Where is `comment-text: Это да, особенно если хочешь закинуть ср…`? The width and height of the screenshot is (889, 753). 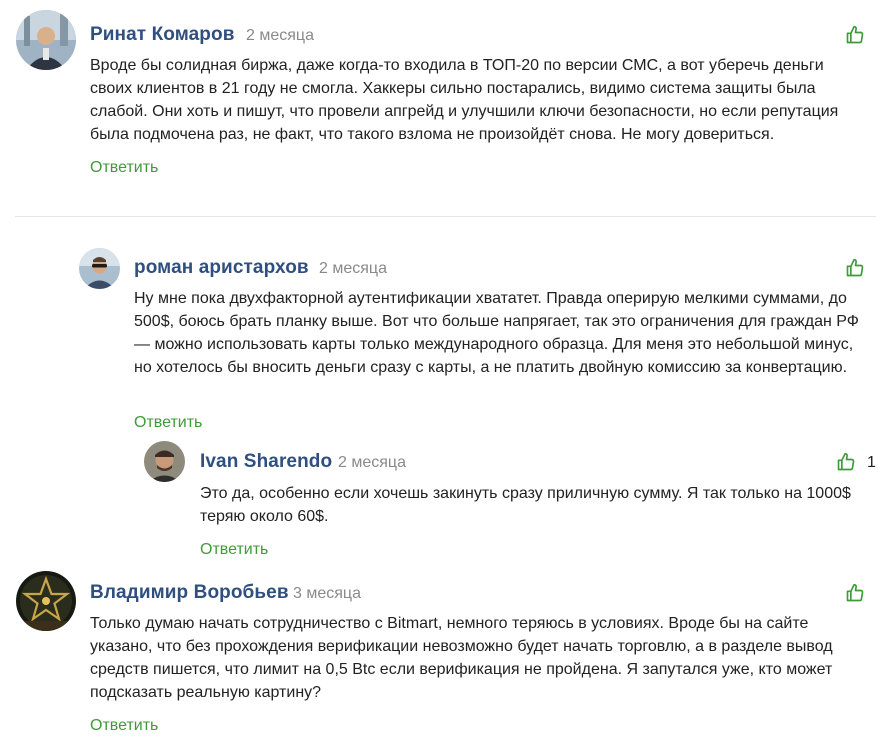 comment-text: Это да, особенно если хочешь закинуть ср… is located at coordinates (525, 505).